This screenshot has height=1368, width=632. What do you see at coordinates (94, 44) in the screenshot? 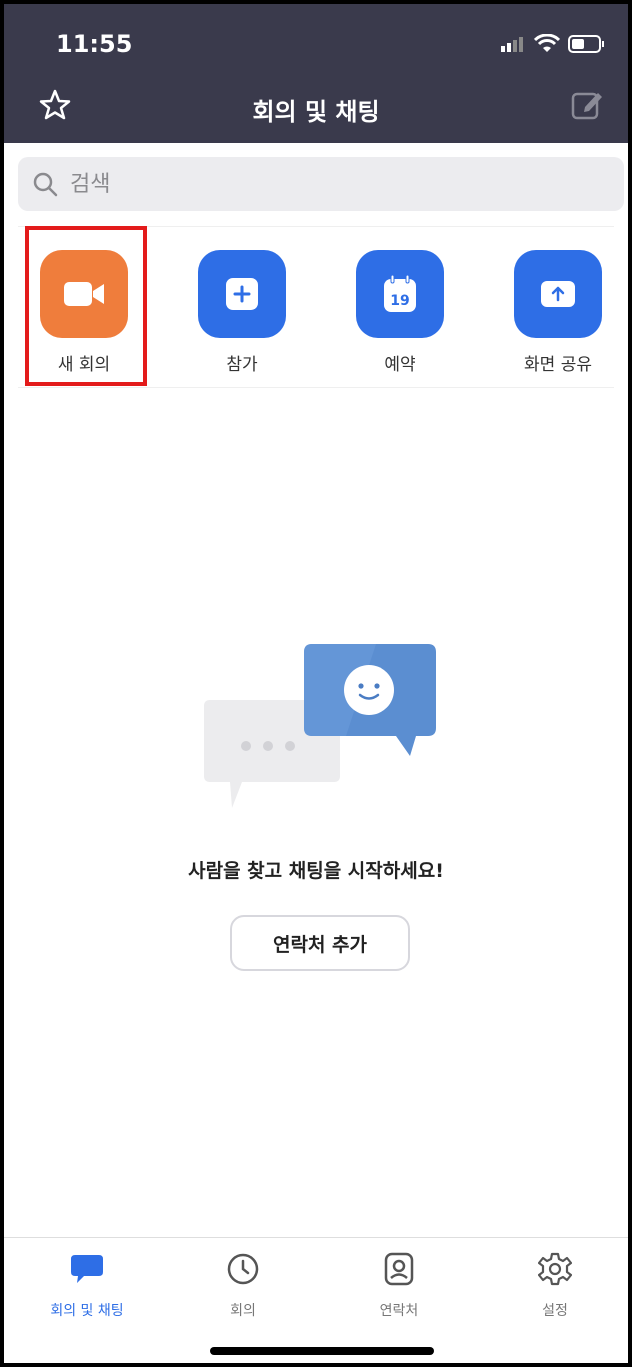
I see `status-time: 11:55` at bounding box center [94, 44].